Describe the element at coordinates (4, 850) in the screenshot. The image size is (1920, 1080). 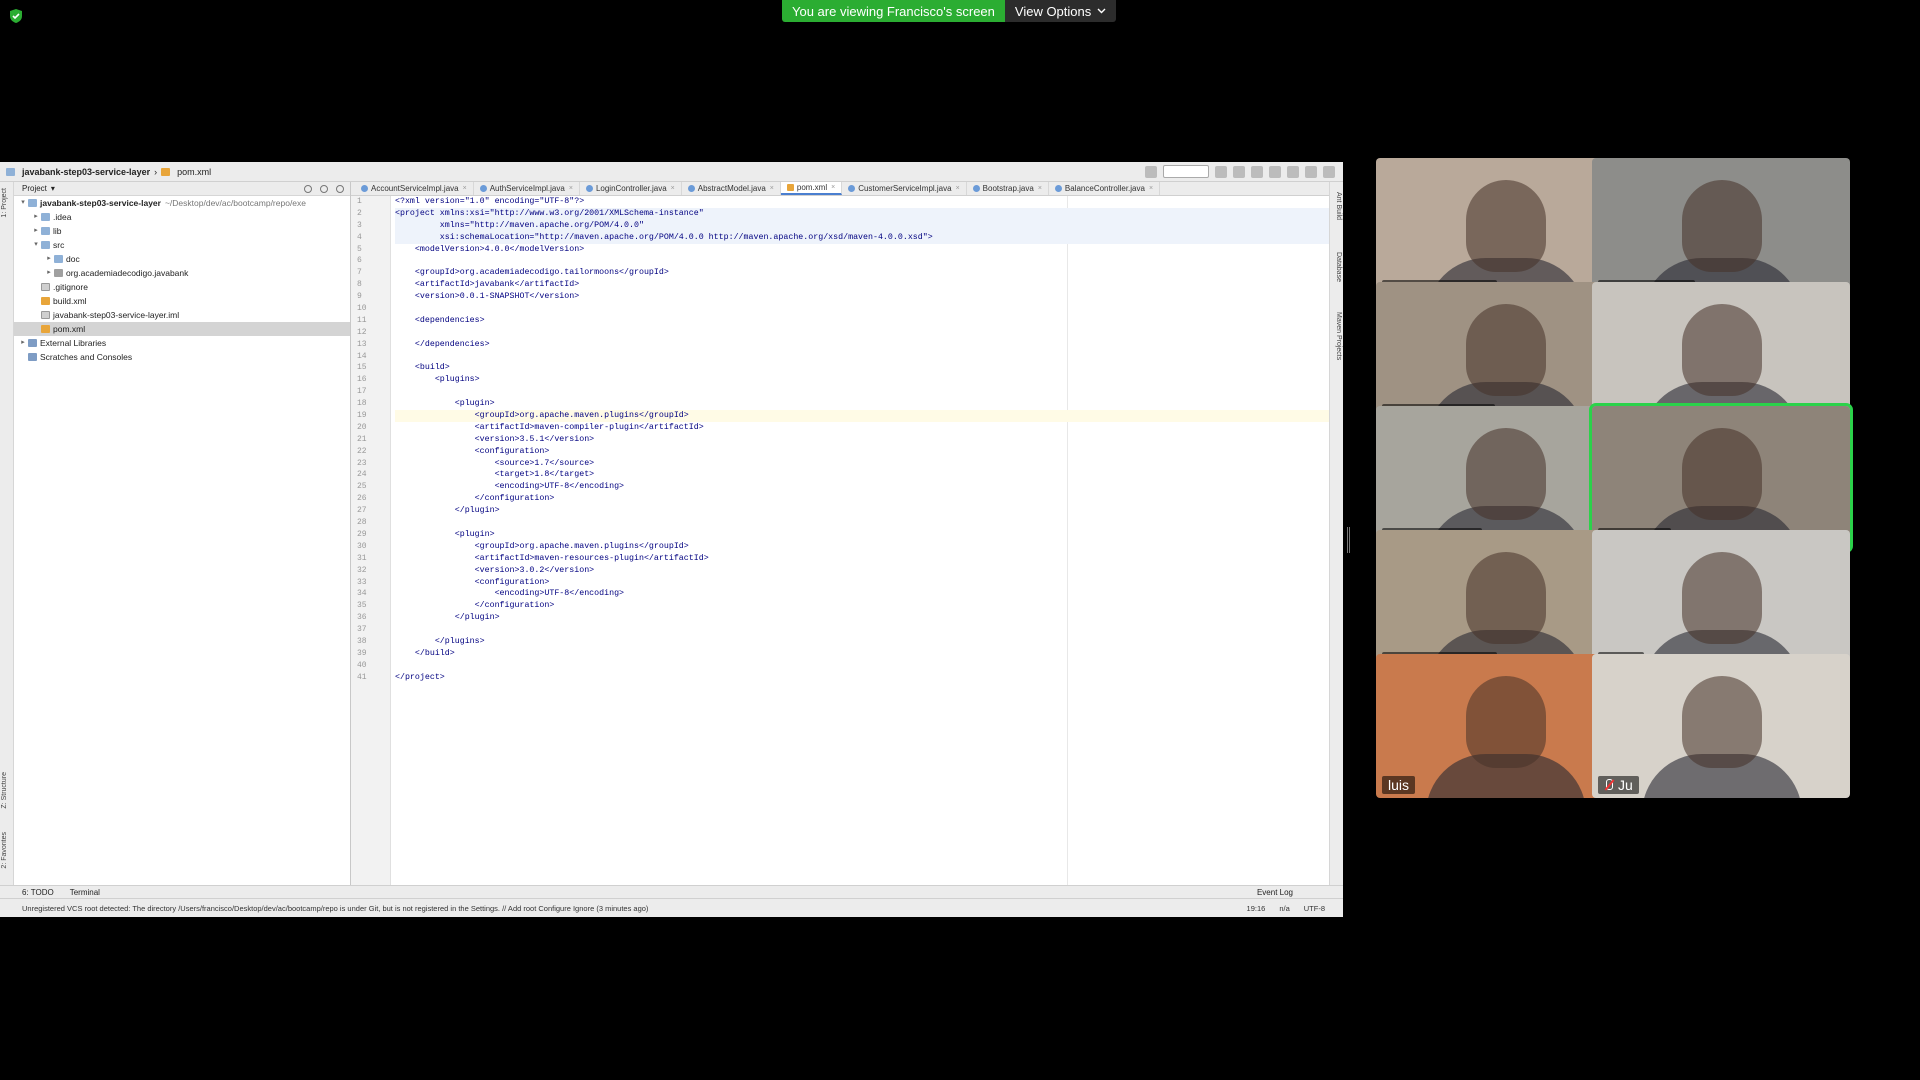
I see `tool-tab-favorites: 2: Favorites` at that location.